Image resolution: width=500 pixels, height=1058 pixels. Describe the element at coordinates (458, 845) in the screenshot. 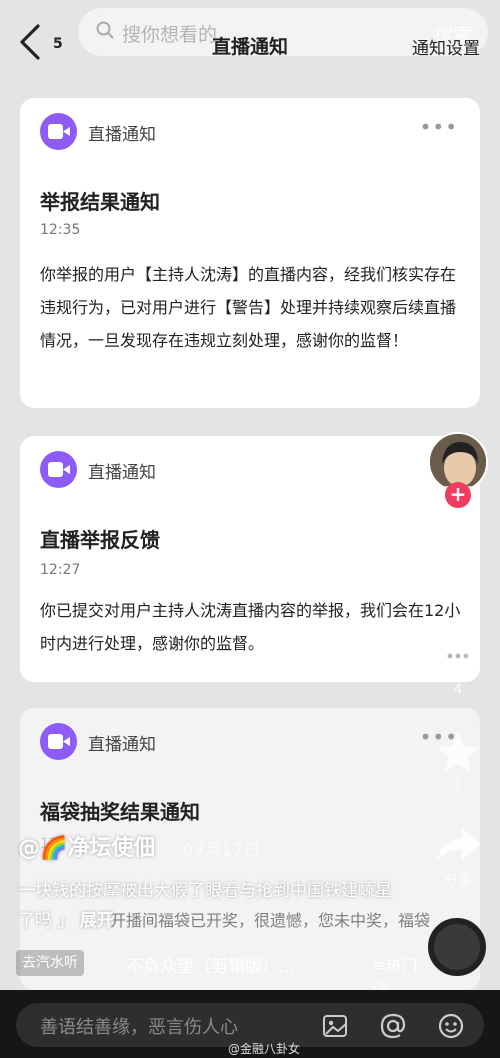

I see `share-arrow-icon` at that location.